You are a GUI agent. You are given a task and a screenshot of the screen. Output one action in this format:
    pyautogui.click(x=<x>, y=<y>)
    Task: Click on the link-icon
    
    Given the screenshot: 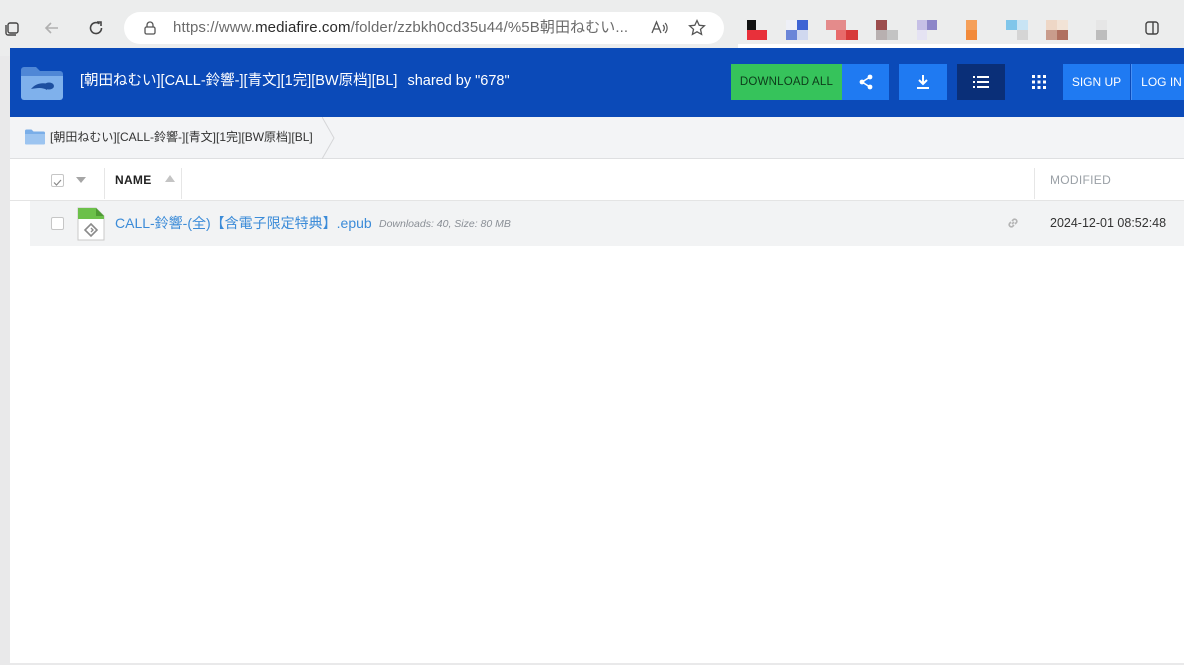 What is the action you would take?
    pyautogui.click(x=1013, y=223)
    